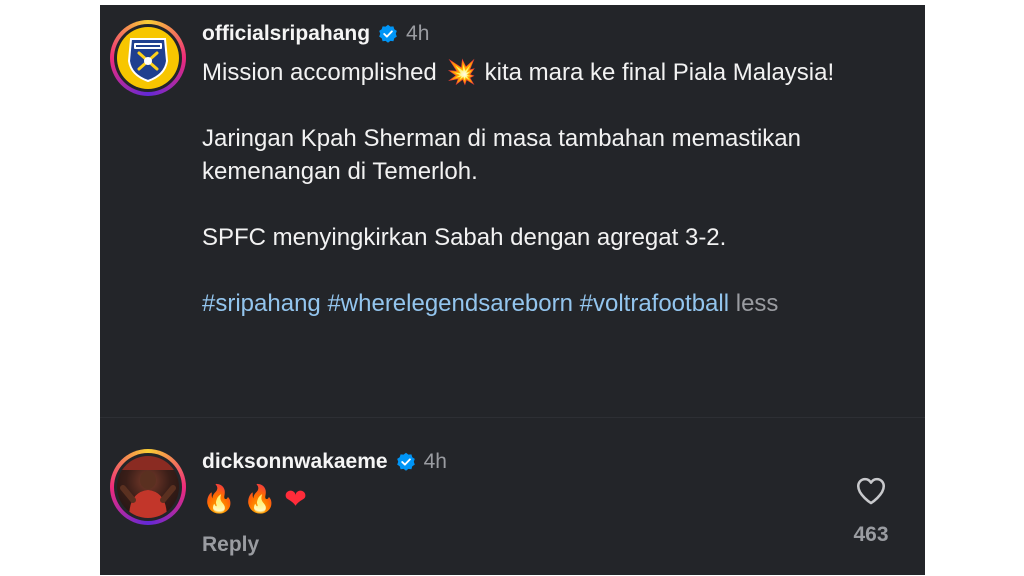 The width and height of the screenshot is (1024, 576). I want to click on post-username: officialsripahang, so click(286, 34).